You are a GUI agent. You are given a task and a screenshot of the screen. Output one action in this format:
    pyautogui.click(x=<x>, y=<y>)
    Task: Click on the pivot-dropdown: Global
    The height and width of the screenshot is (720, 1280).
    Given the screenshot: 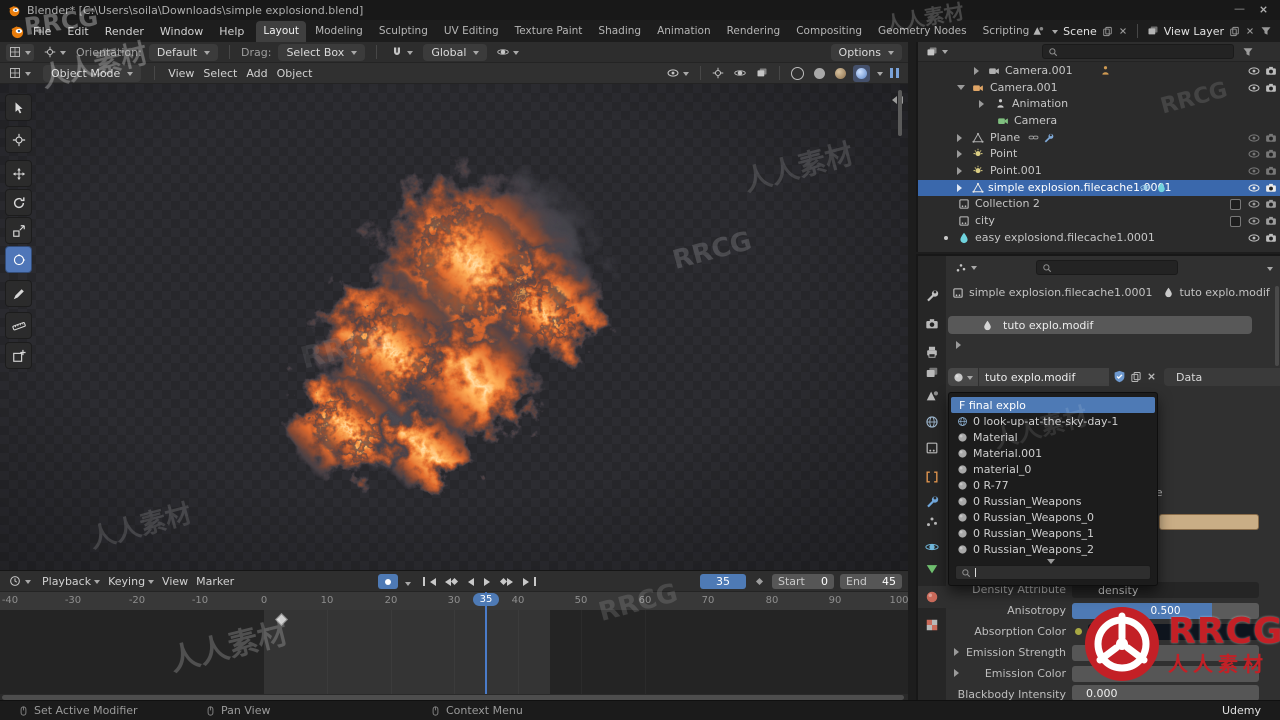 What is the action you would take?
    pyautogui.click(x=455, y=52)
    